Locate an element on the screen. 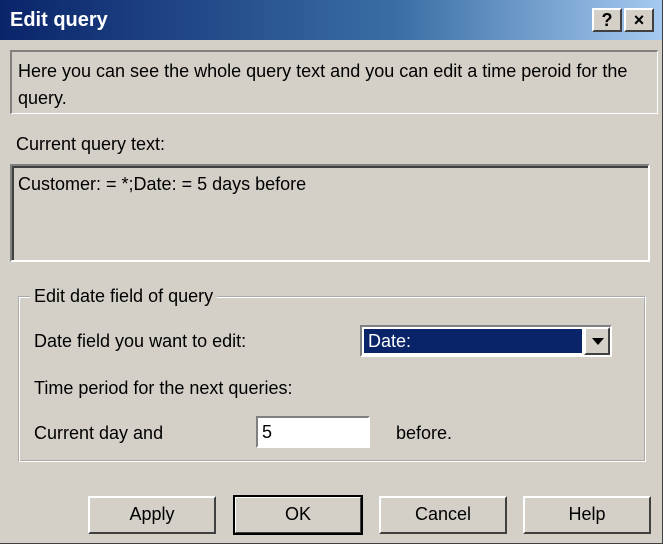  help-button: Help is located at coordinates (587, 515).